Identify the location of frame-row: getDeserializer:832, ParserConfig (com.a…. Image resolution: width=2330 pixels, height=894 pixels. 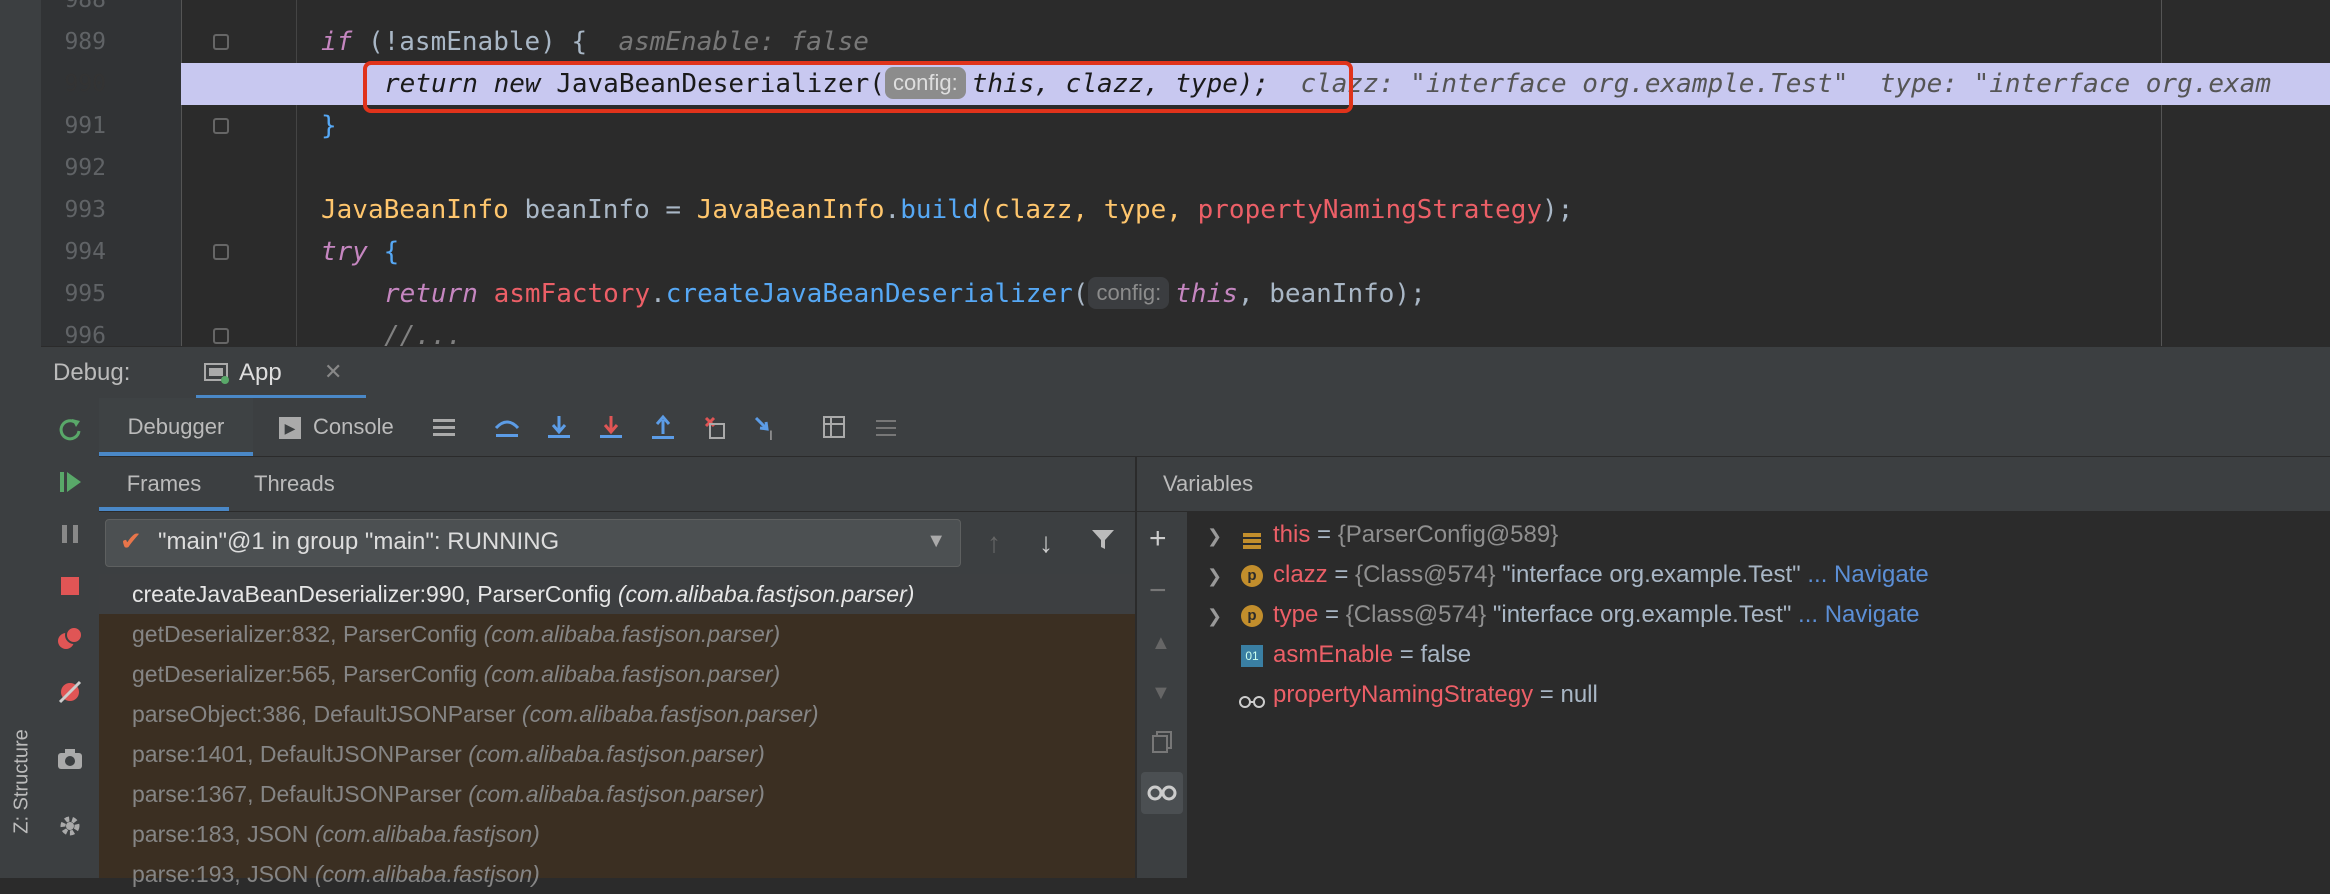
(617, 634).